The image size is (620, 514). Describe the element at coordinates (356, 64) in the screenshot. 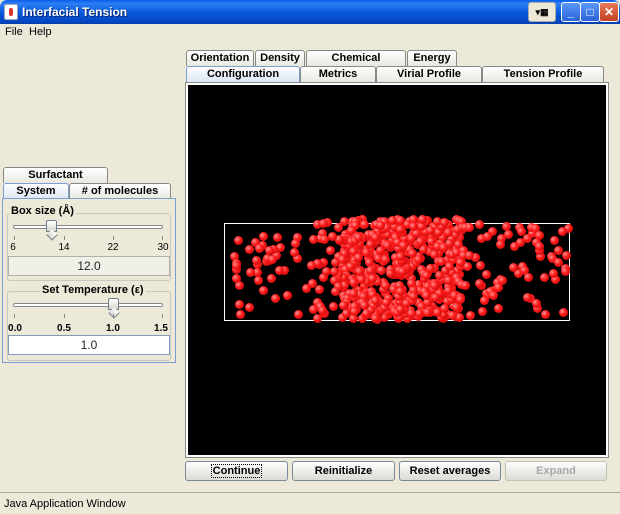

I see `tab-chemical-potential: Chemical Potential` at that location.